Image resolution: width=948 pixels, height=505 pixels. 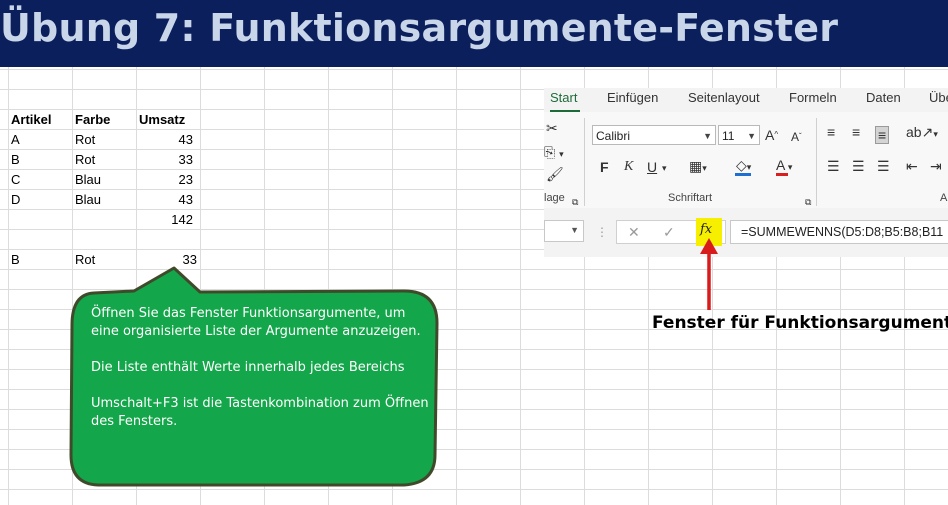 What do you see at coordinates (654, 135) in the screenshot?
I see `font-name-select: Calibri ▼` at bounding box center [654, 135].